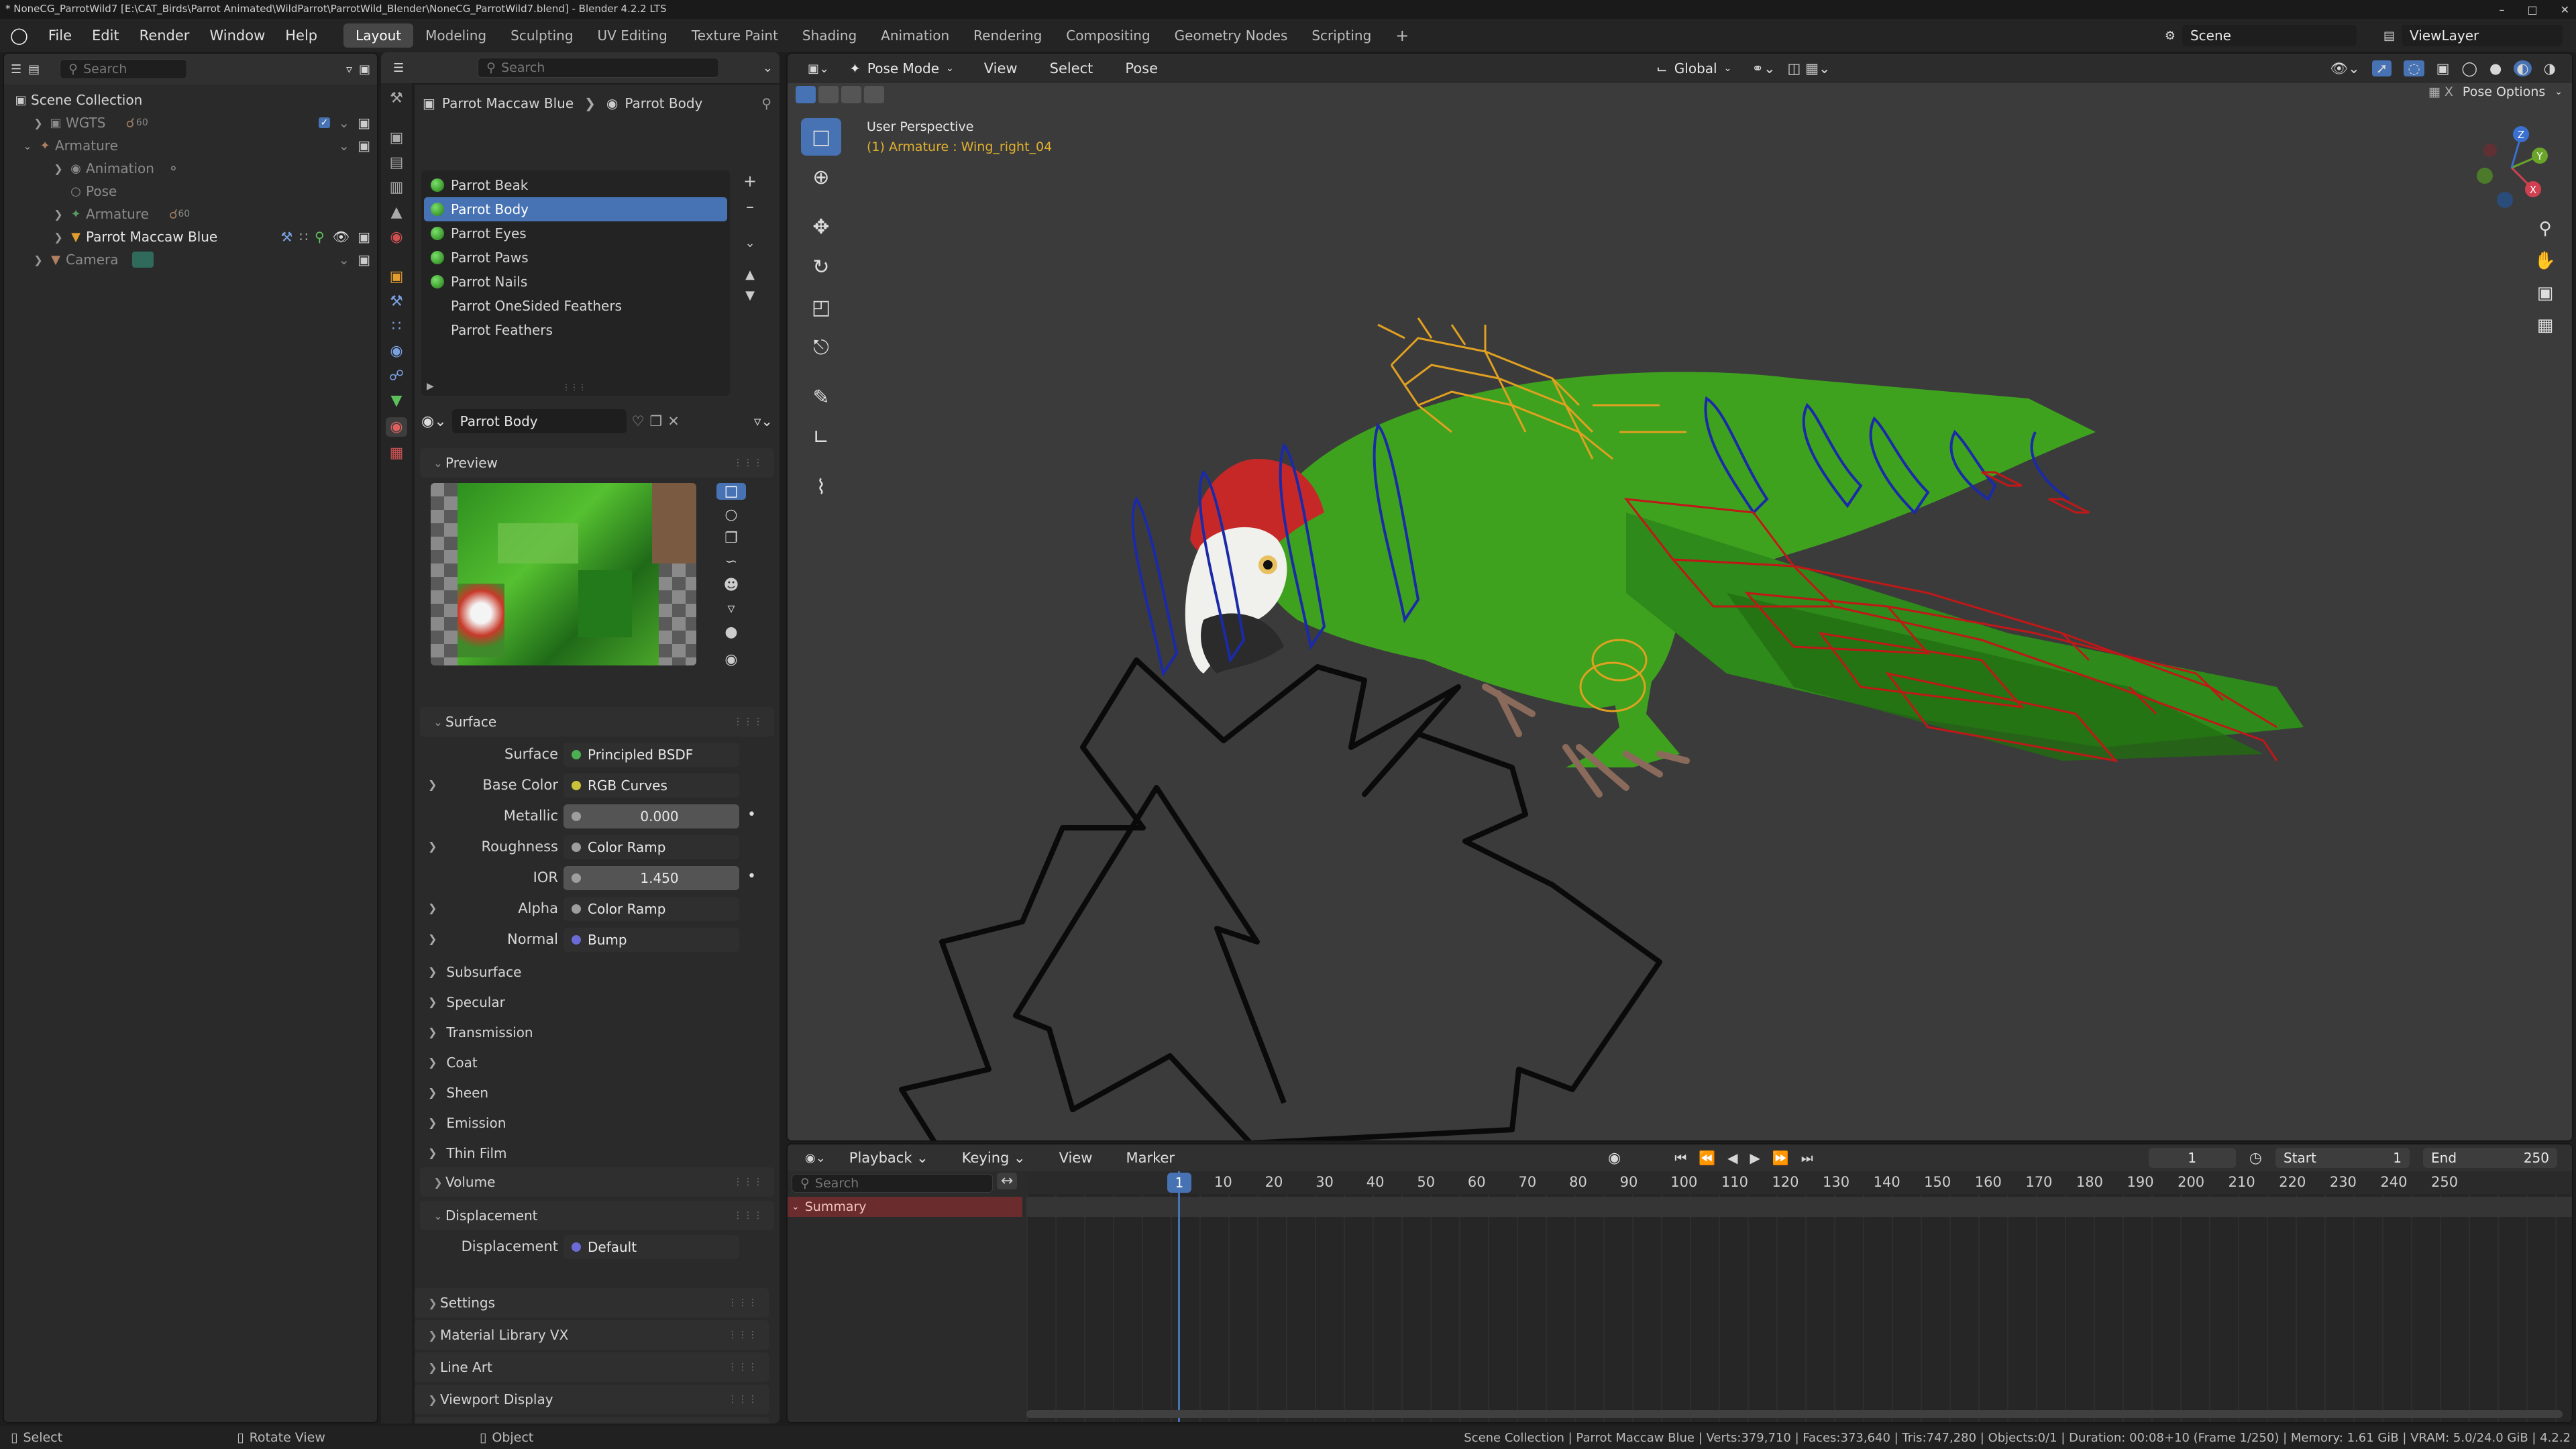 This screenshot has width=2576, height=1449. What do you see at coordinates (2255, 1158) in the screenshot?
I see `preview-range-icon: ◷` at bounding box center [2255, 1158].